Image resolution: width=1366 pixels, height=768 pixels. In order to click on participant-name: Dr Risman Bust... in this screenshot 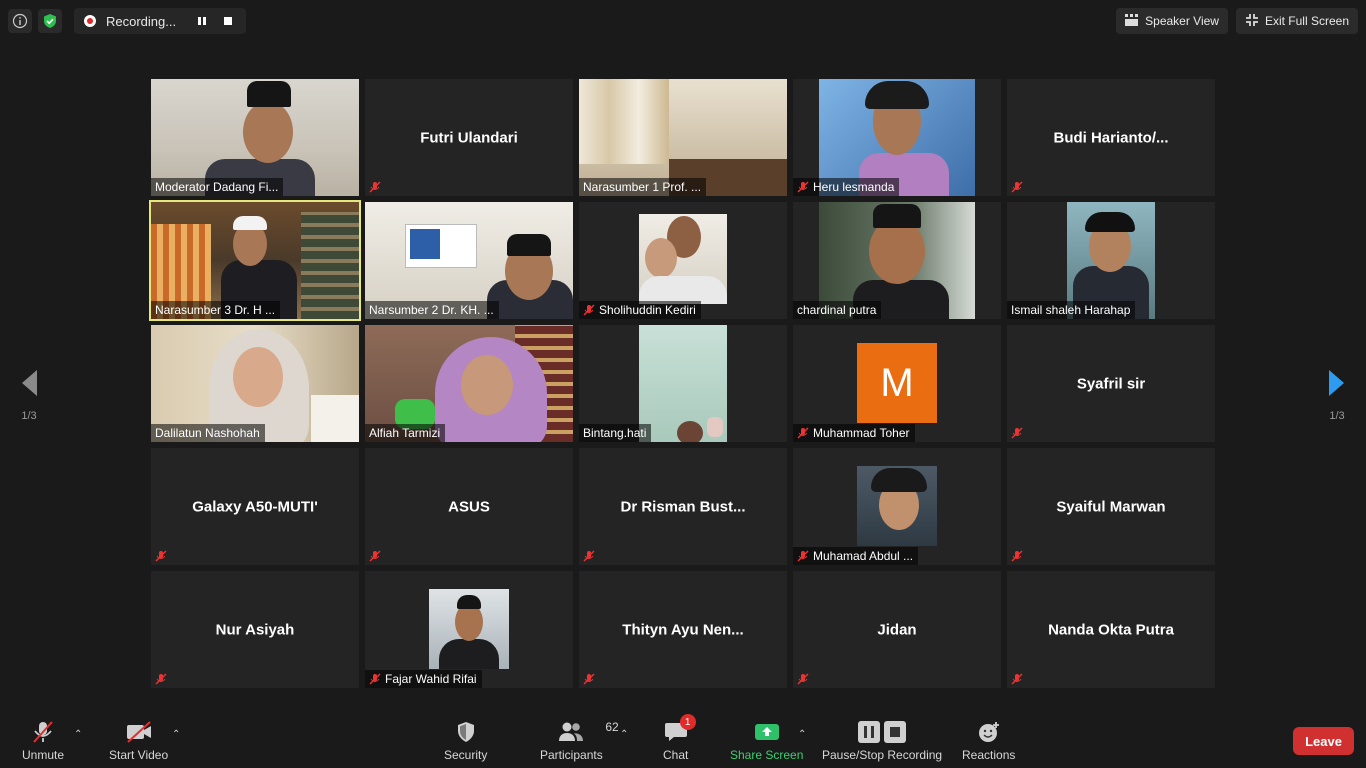, I will do `click(683, 506)`.